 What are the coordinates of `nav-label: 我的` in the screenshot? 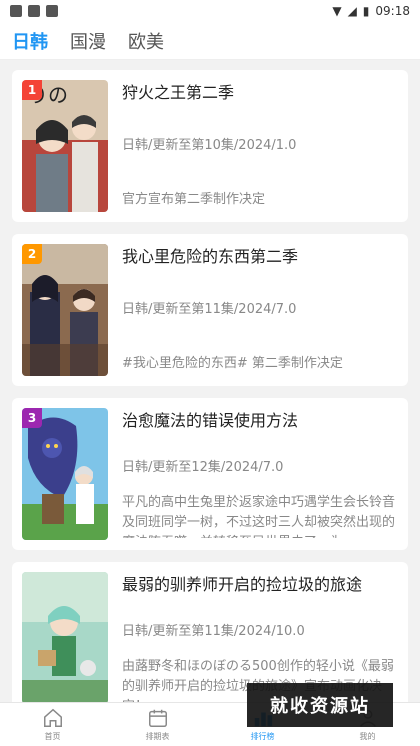 It's located at (367, 736).